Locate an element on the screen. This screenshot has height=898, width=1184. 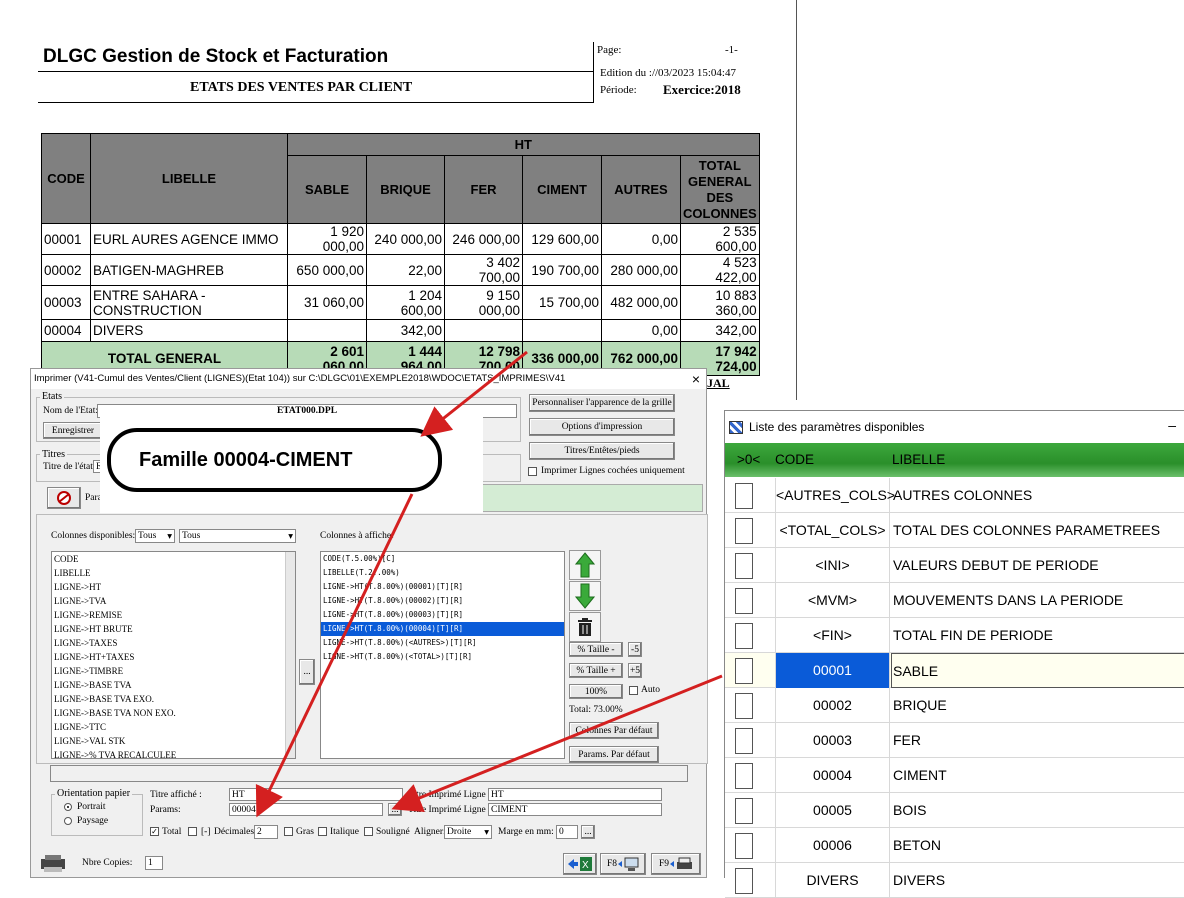
periode-label: Période: is located at coordinates (618, 90).